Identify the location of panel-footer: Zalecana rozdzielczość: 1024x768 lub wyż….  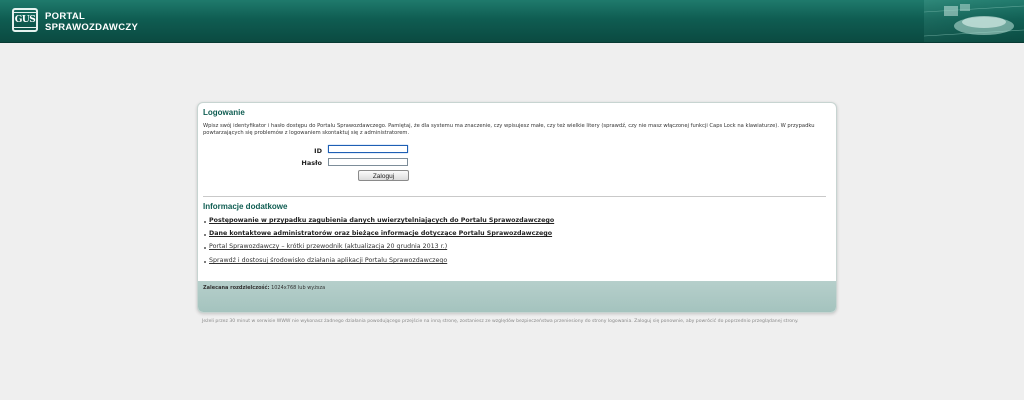
(517, 296).